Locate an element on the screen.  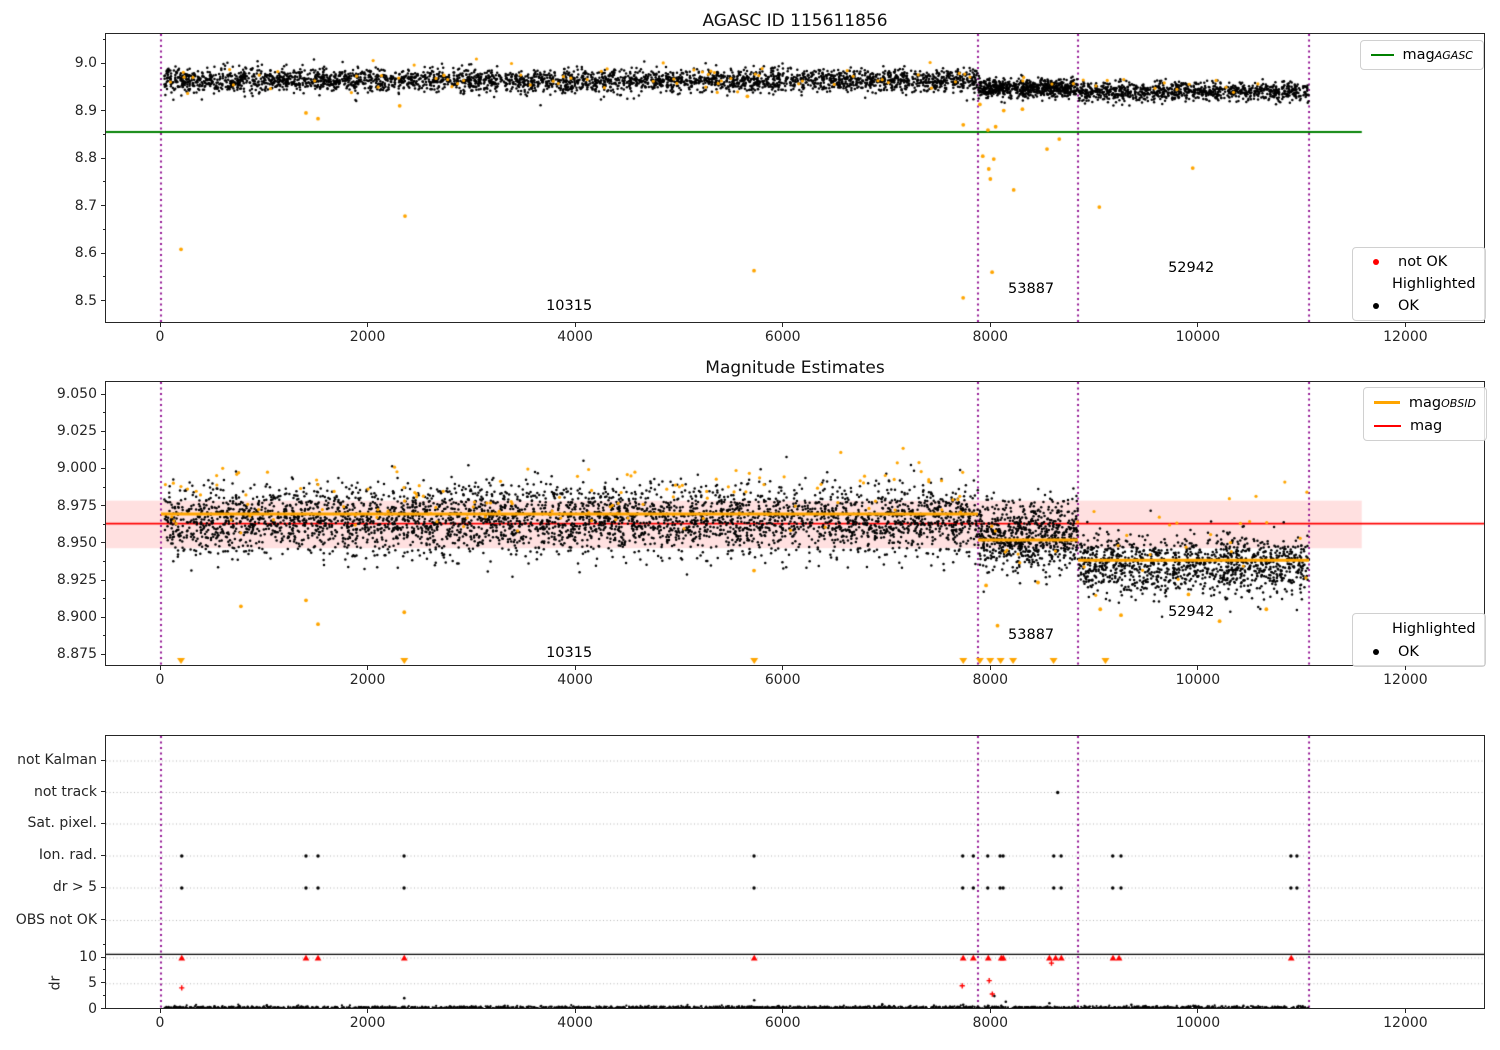
y-tick-label: 8.8 is located at coordinates (85, 158).